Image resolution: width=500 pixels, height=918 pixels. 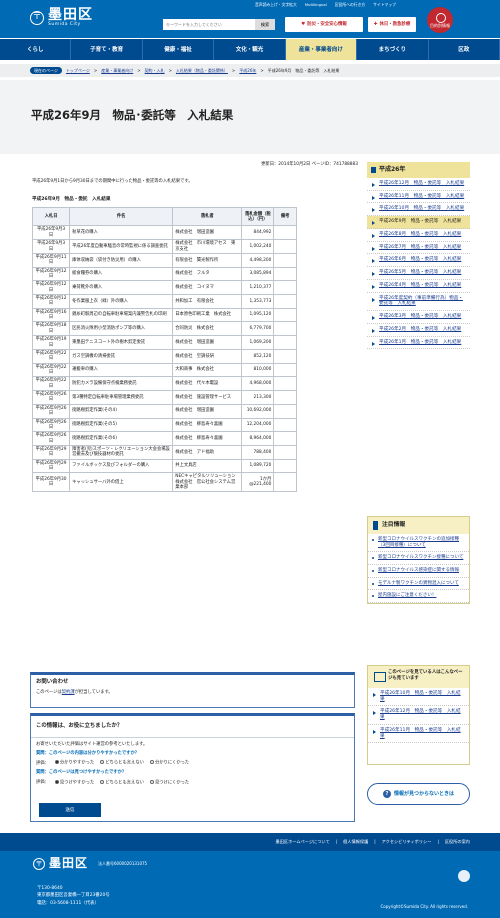 What do you see at coordinates (61, 18) in the screenshot?
I see `site-logo: 〒 墨田区 Sumida City` at bounding box center [61, 18].